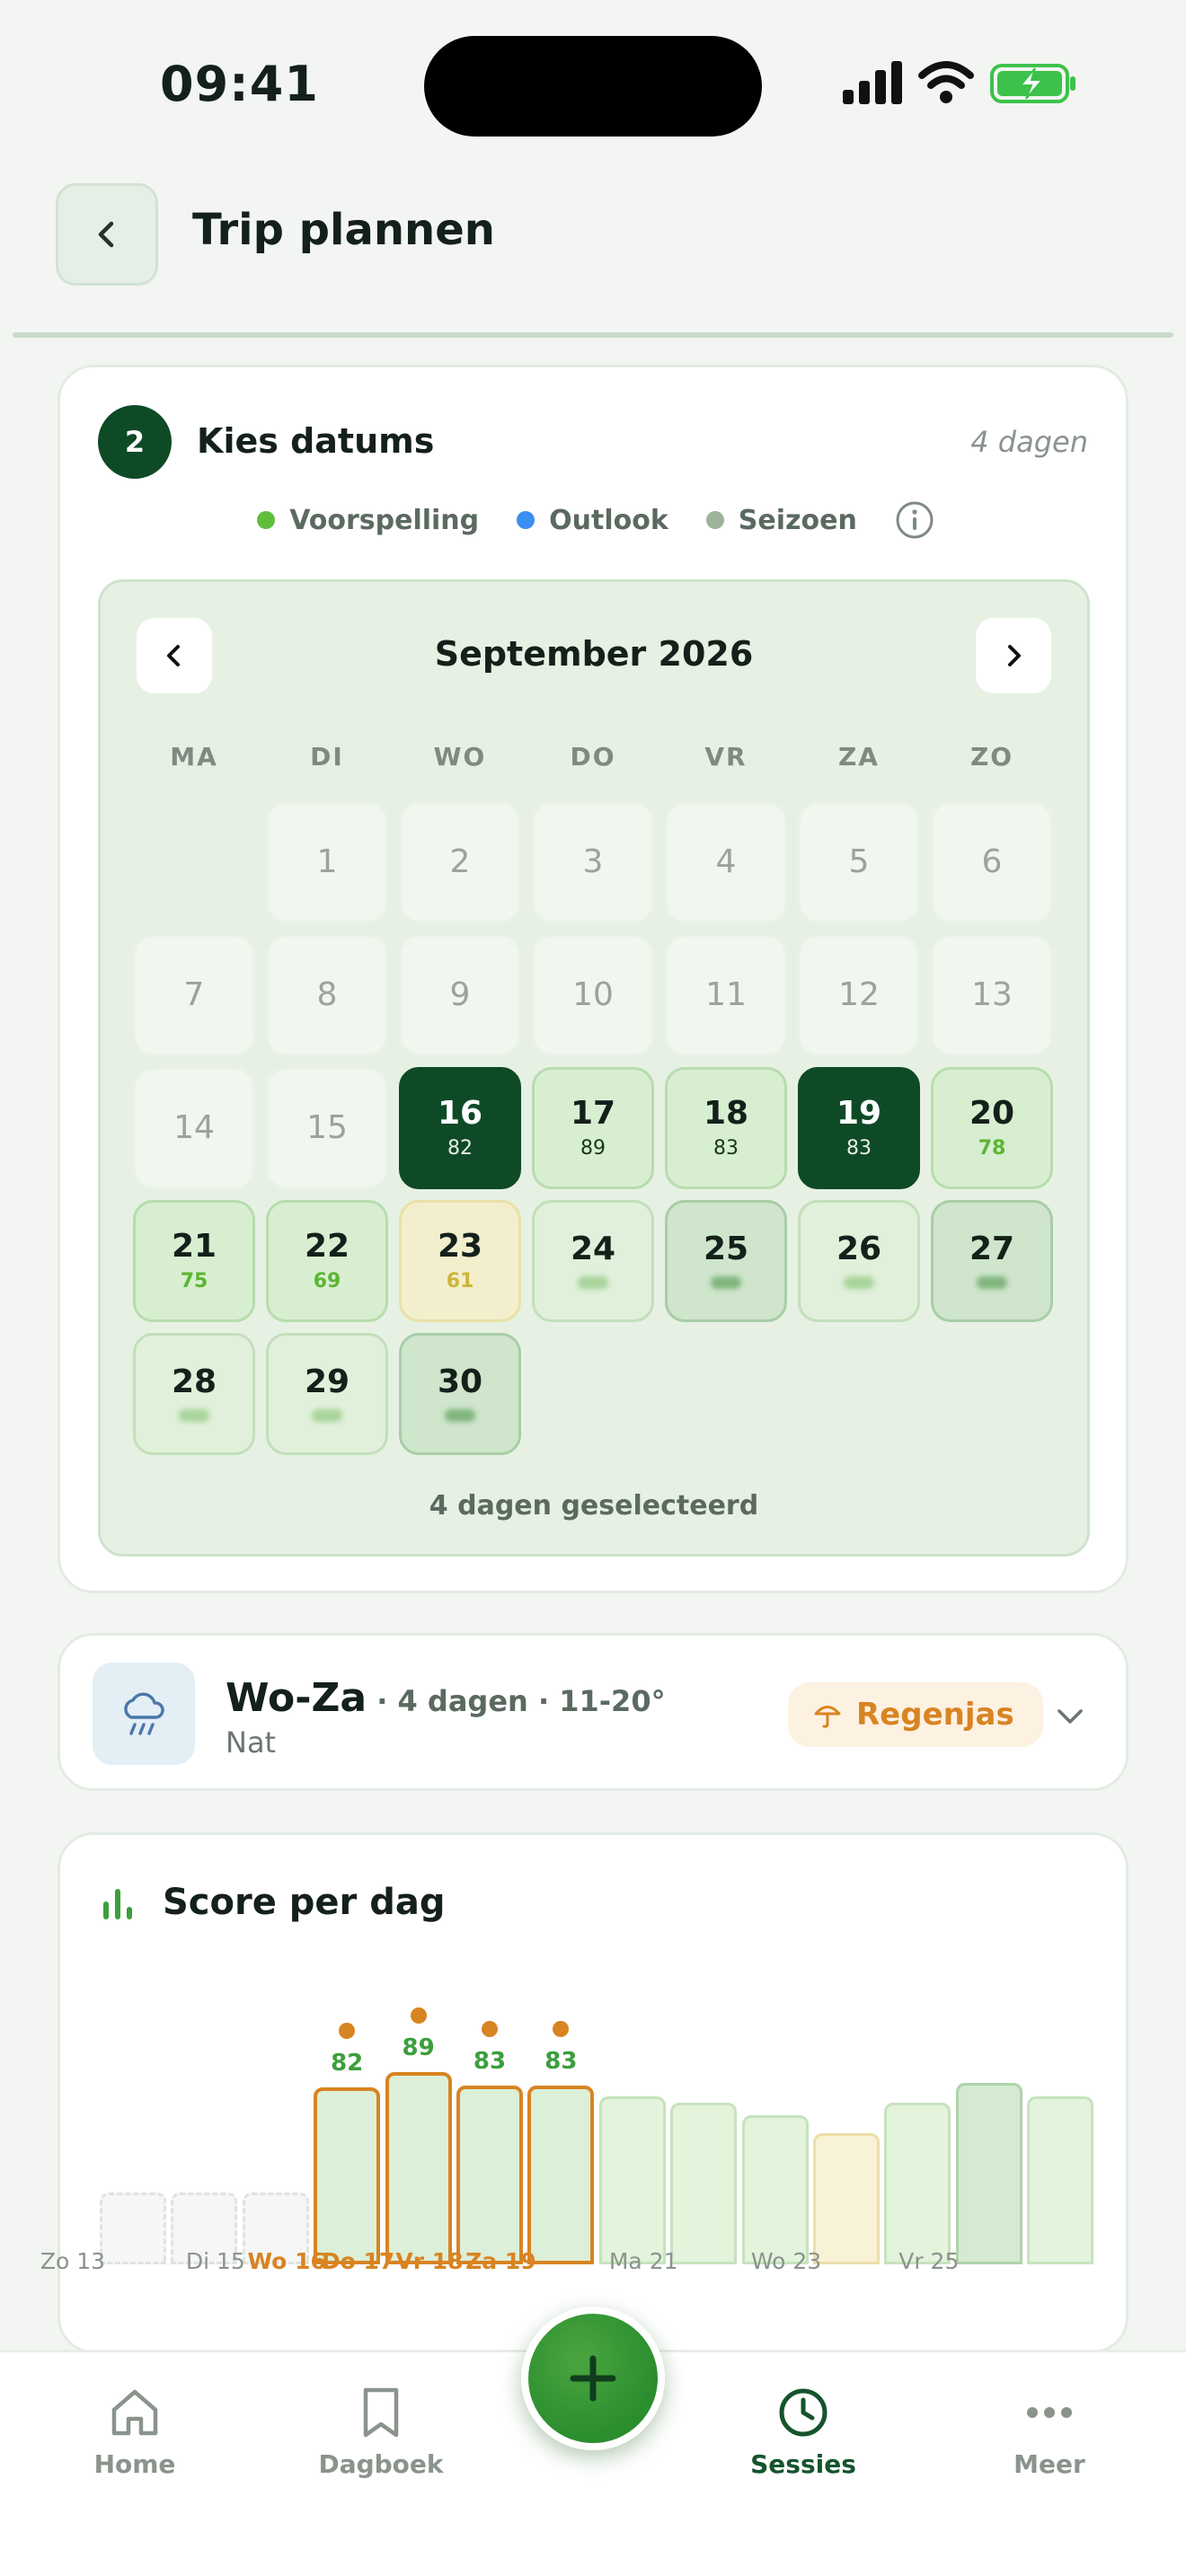 This screenshot has height=2576, width=1186. What do you see at coordinates (327, 1281) in the screenshot?
I see `day-score: 69` at bounding box center [327, 1281].